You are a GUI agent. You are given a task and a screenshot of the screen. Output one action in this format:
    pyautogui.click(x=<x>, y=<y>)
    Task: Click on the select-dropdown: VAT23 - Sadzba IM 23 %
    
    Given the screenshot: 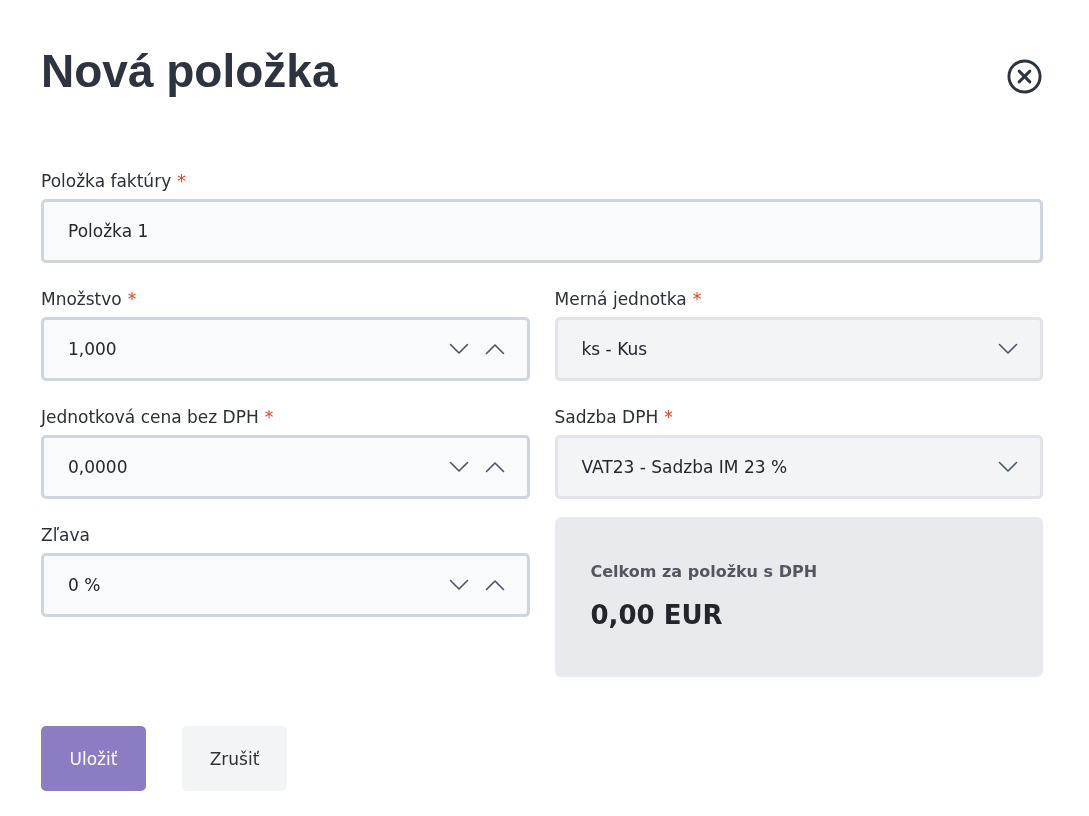 What is the action you would take?
    pyautogui.click(x=798, y=467)
    